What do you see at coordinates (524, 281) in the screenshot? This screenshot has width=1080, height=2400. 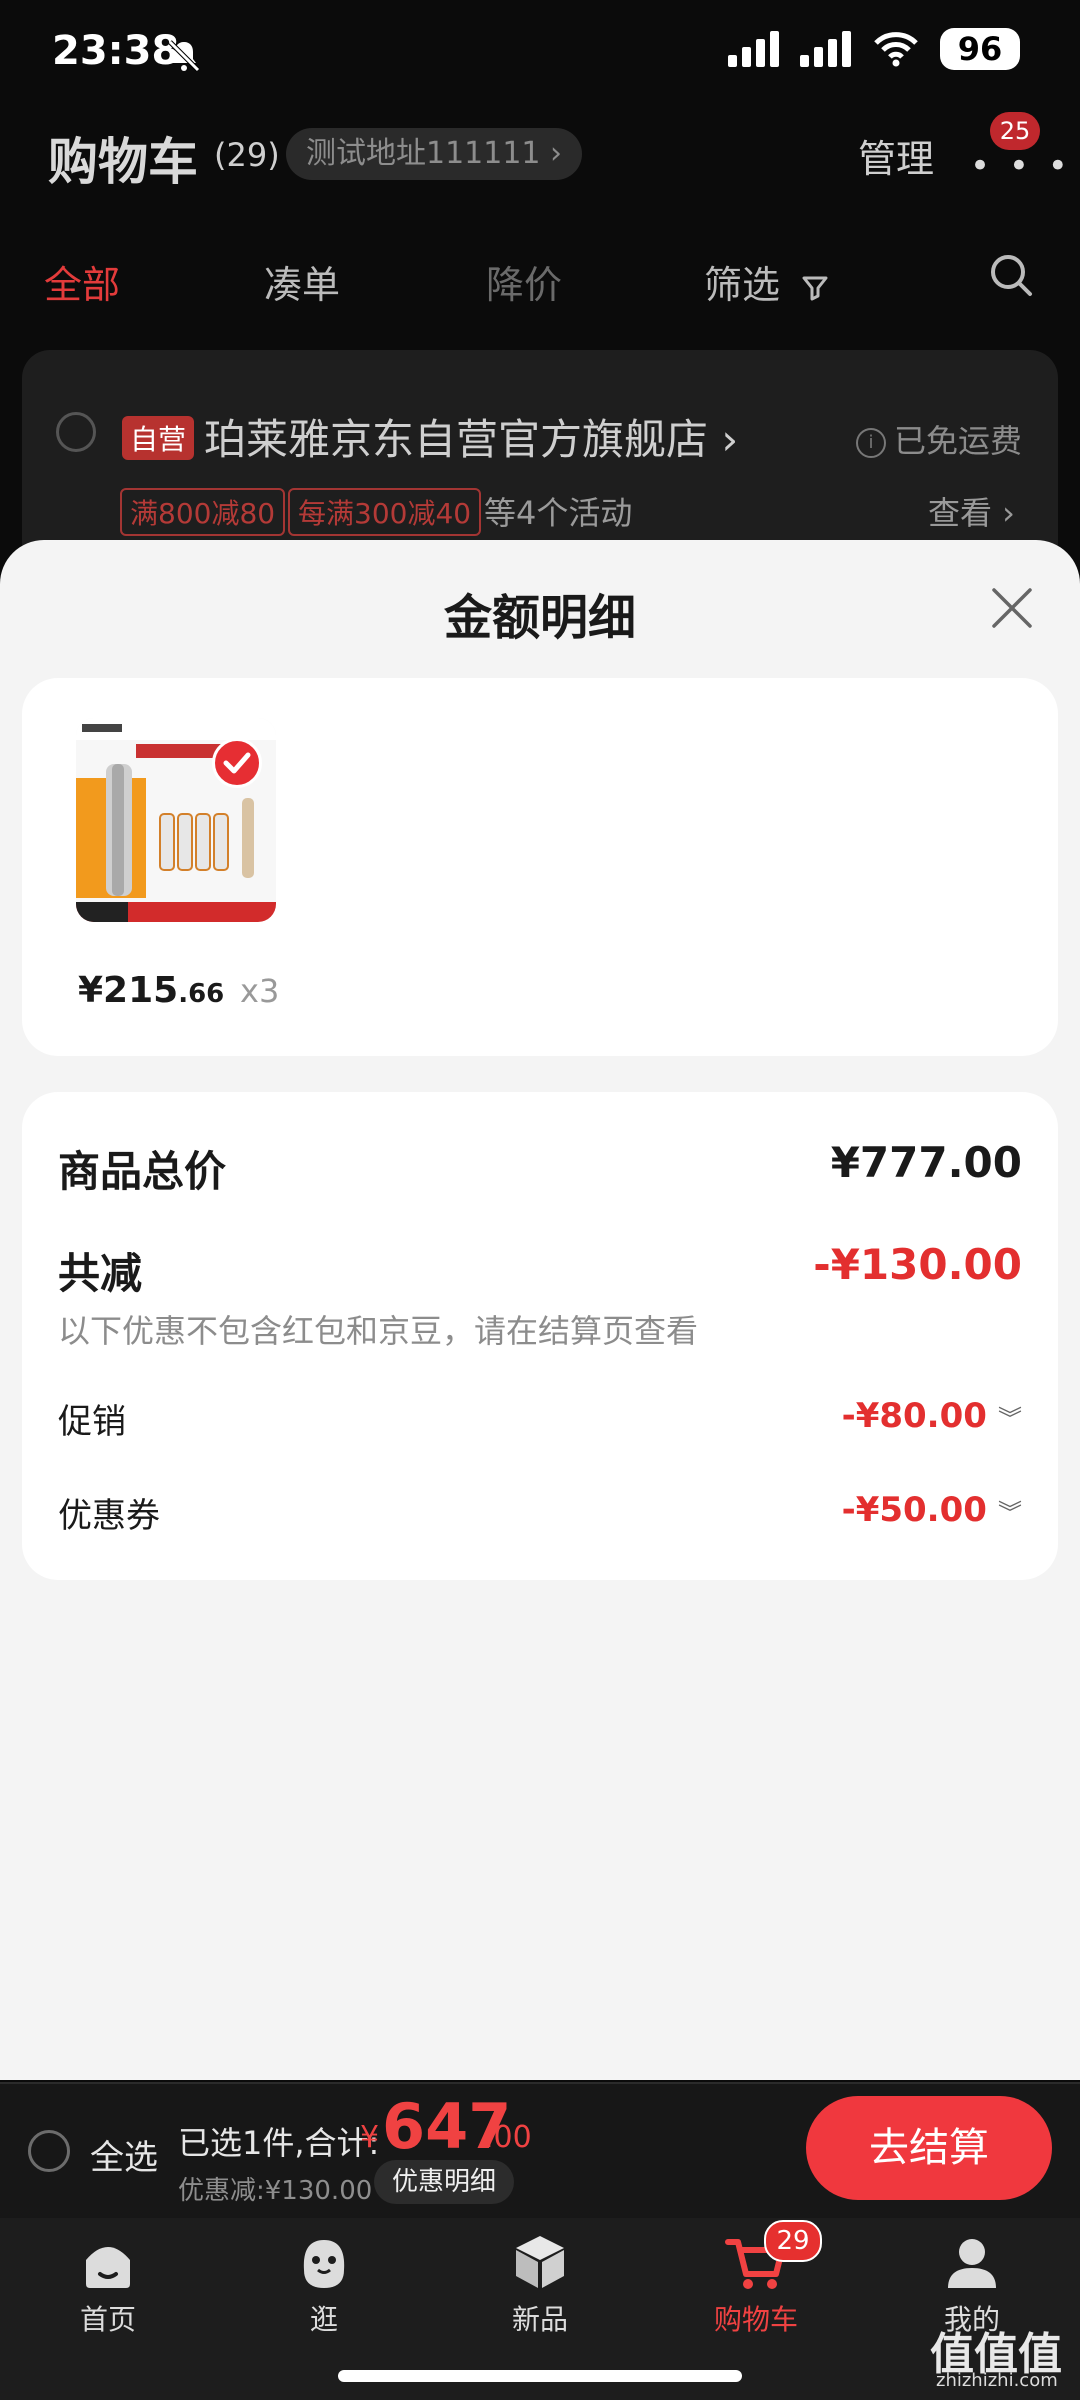 I see `tab-price-drop: 降价` at bounding box center [524, 281].